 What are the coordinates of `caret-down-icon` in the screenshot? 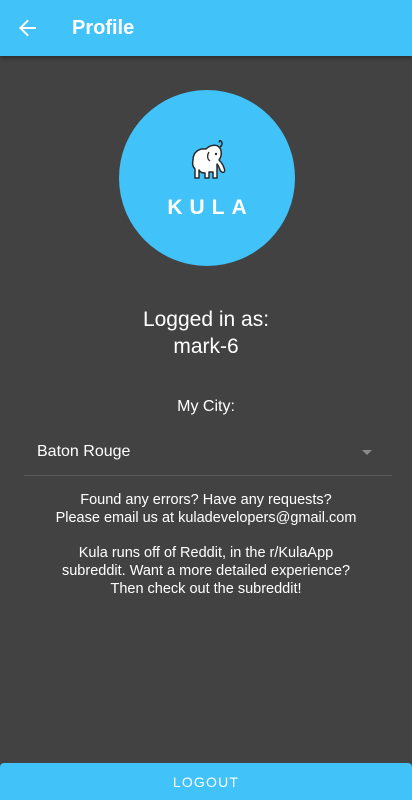 It's located at (367, 452).